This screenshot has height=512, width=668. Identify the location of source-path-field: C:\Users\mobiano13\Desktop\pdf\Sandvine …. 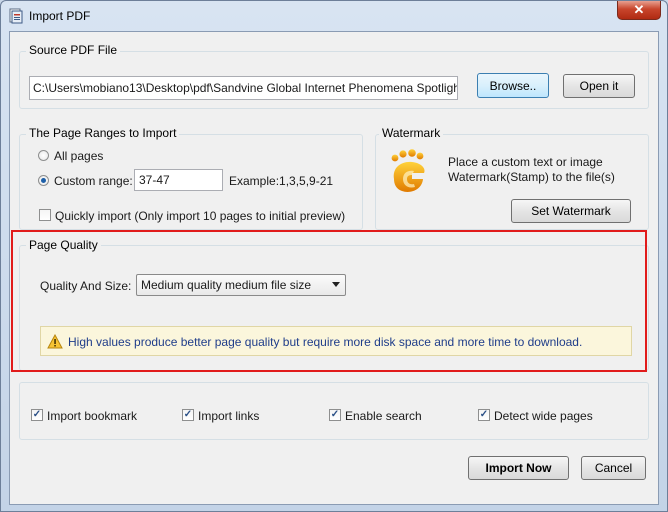
(243, 88).